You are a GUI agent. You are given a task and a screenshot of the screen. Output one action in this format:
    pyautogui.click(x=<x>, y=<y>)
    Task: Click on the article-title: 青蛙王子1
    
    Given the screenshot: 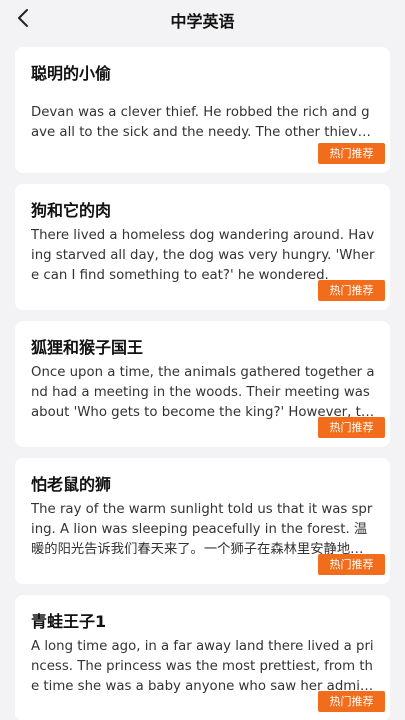 What is the action you would take?
    pyautogui.click(x=69, y=621)
    